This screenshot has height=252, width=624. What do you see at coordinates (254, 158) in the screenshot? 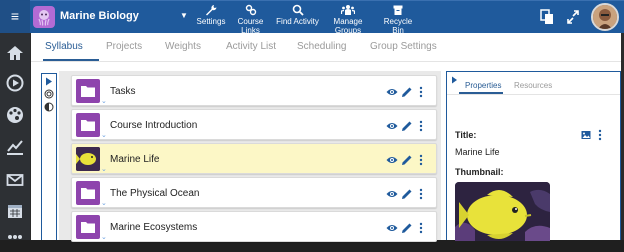
I see `list-item-selected: ⌄ Marine Life` at bounding box center [254, 158].